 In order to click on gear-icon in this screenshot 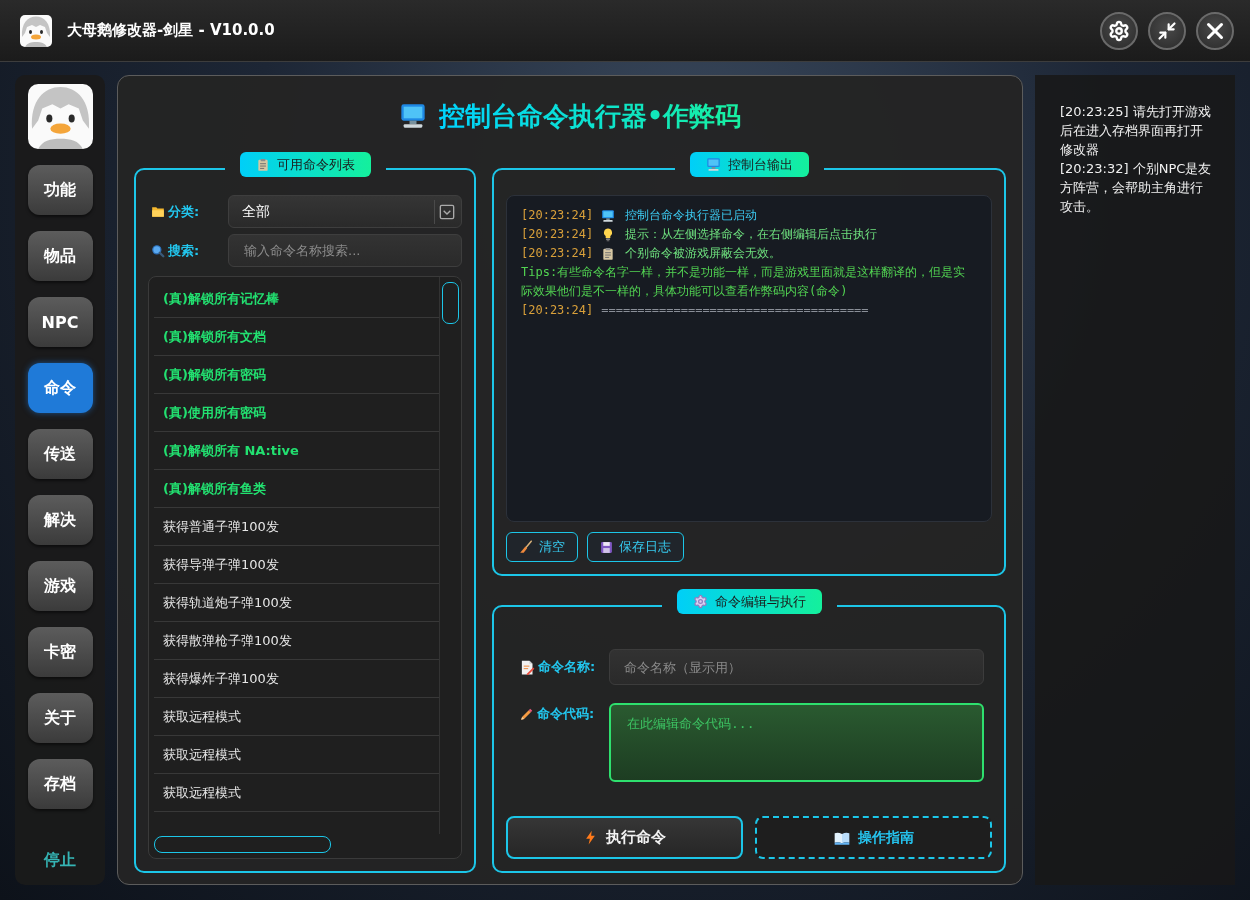, I will do `click(700, 601)`.